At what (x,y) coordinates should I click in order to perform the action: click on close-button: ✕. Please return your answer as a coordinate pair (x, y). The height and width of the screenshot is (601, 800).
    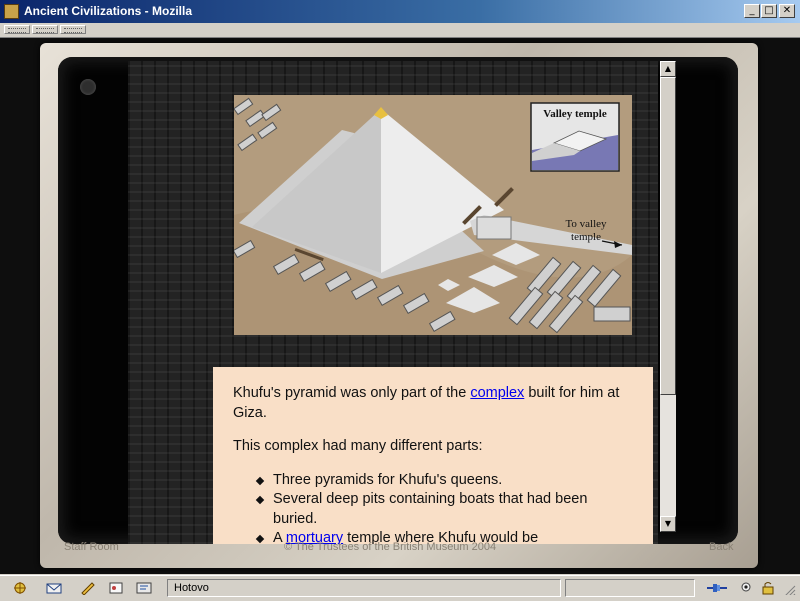
    Looking at the image, I should click on (787, 11).